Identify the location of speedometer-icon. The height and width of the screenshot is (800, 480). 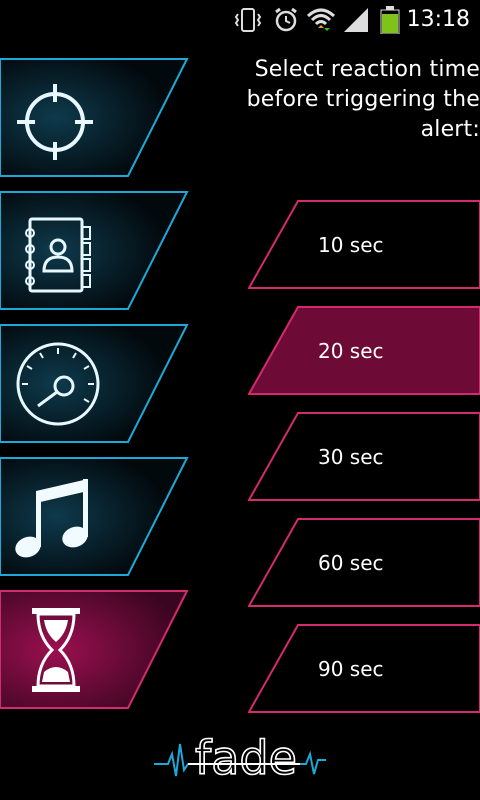
(58, 384).